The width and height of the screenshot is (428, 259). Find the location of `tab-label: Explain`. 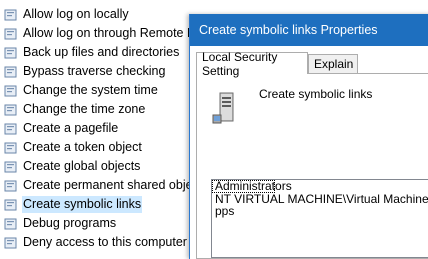

tab-label: Explain is located at coordinates (334, 64).